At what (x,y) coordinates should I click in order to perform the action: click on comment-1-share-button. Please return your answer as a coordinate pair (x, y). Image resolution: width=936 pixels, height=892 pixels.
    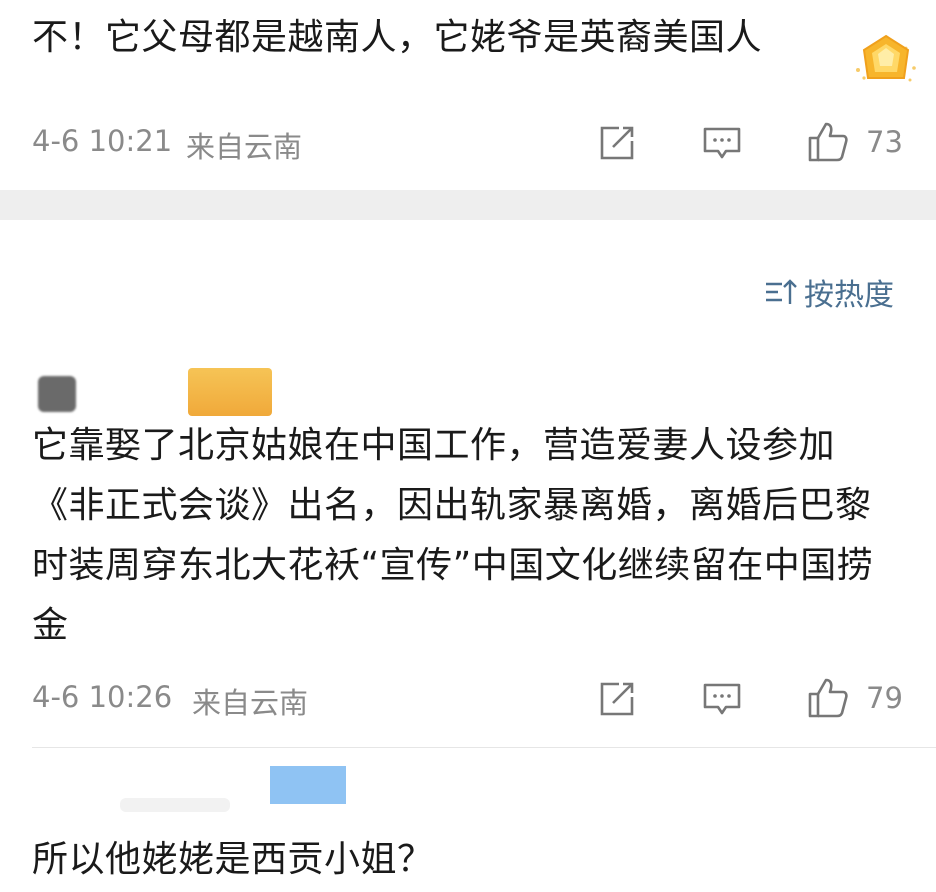
    Looking at the image, I should click on (617, 145).